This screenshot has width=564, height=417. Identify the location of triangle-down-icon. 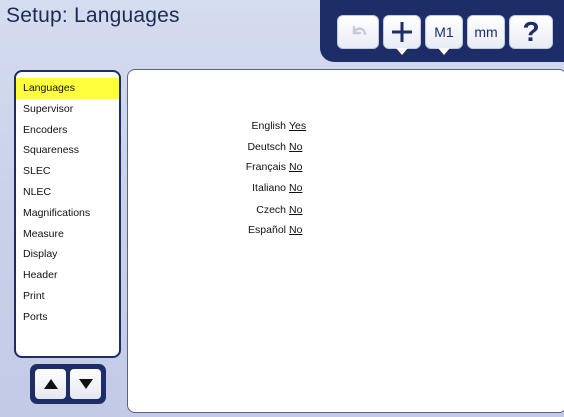
(85, 384).